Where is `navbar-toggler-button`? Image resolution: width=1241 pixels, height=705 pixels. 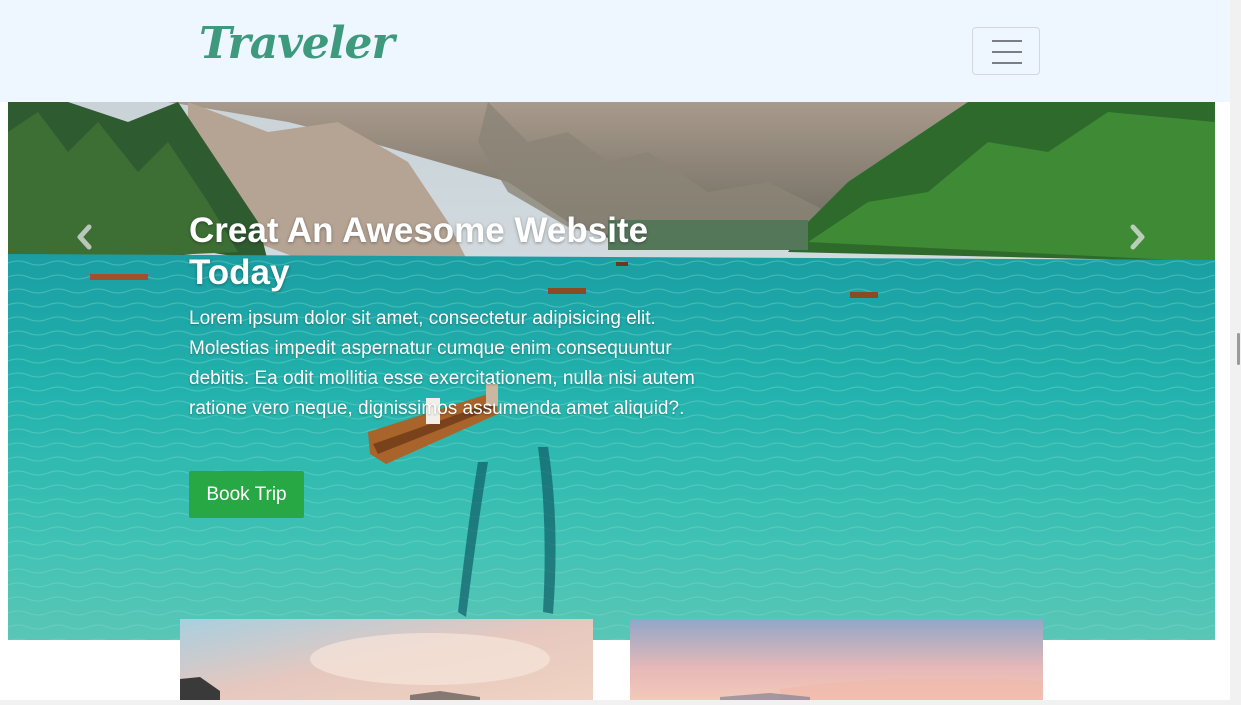
navbar-toggler-button is located at coordinates (1006, 51).